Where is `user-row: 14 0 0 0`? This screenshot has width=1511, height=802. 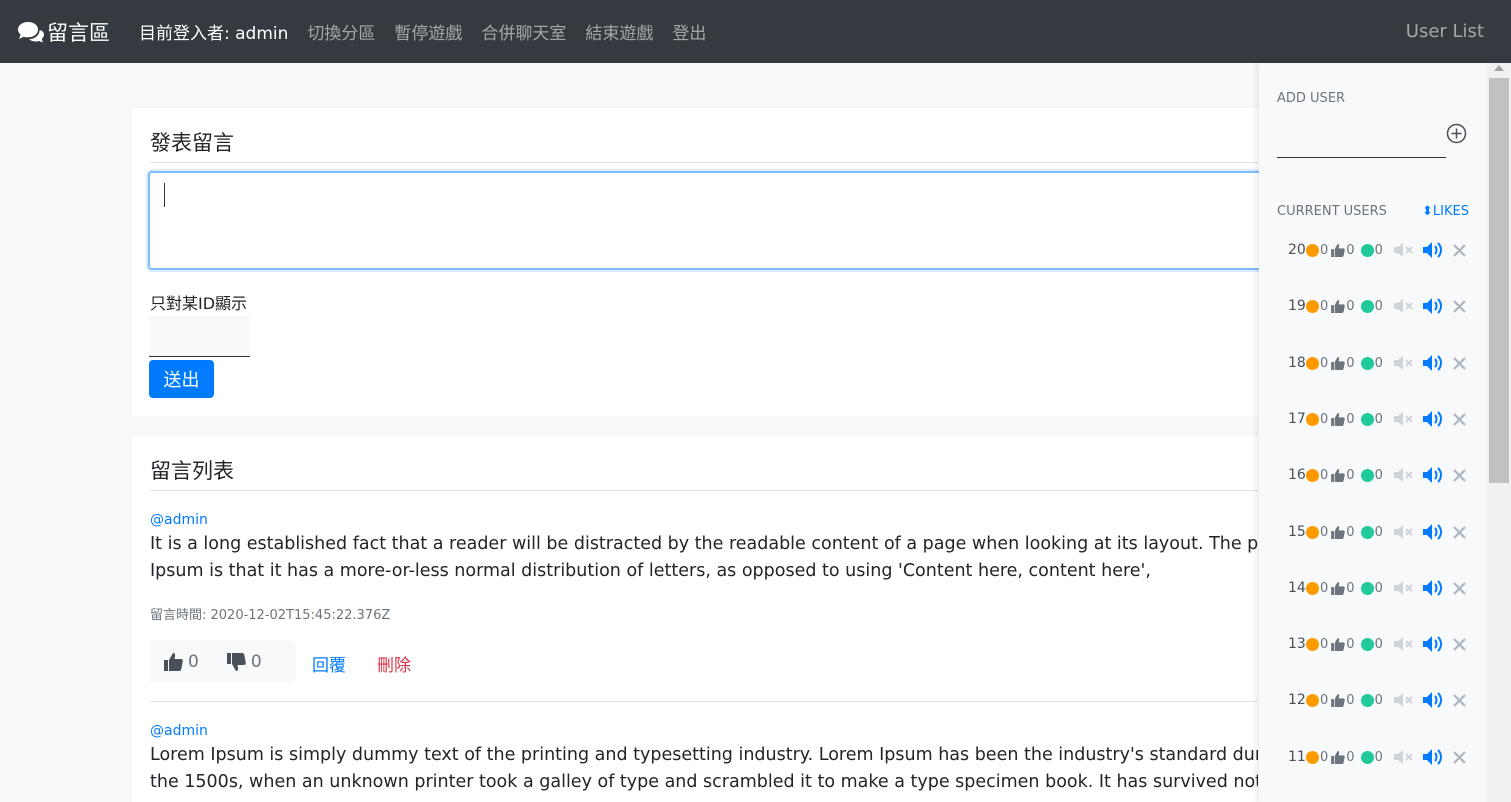
user-row: 14 0 0 0 is located at coordinates (1377, 588).